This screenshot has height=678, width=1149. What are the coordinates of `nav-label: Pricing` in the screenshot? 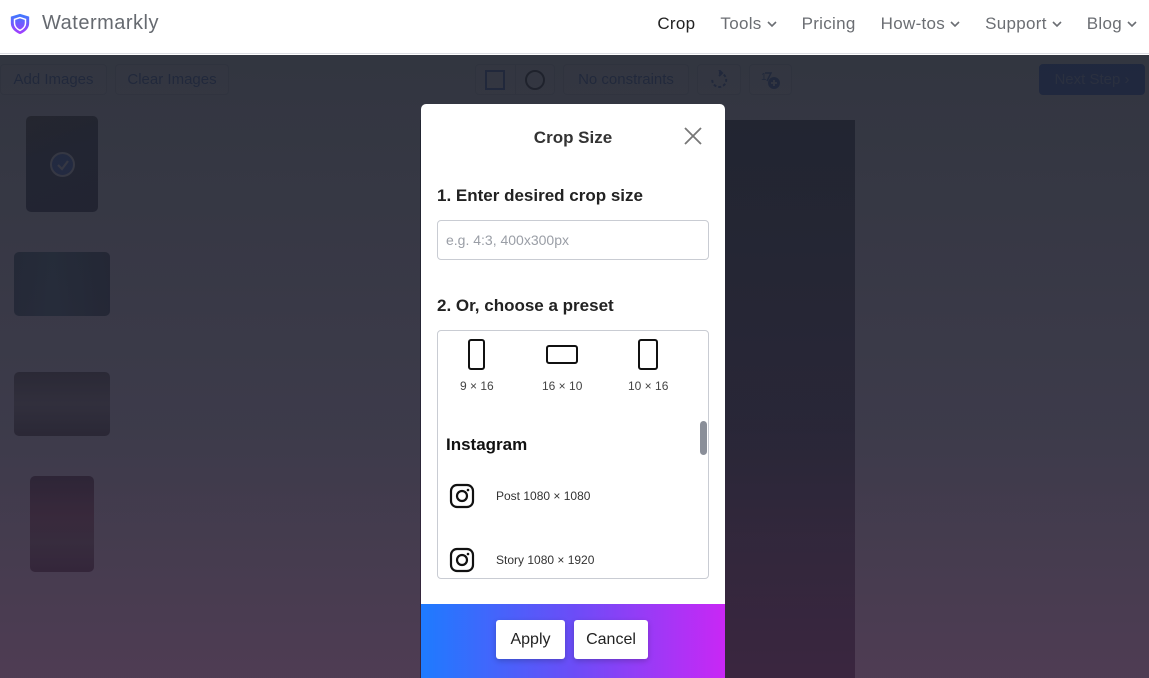 It's located at (828, 23).